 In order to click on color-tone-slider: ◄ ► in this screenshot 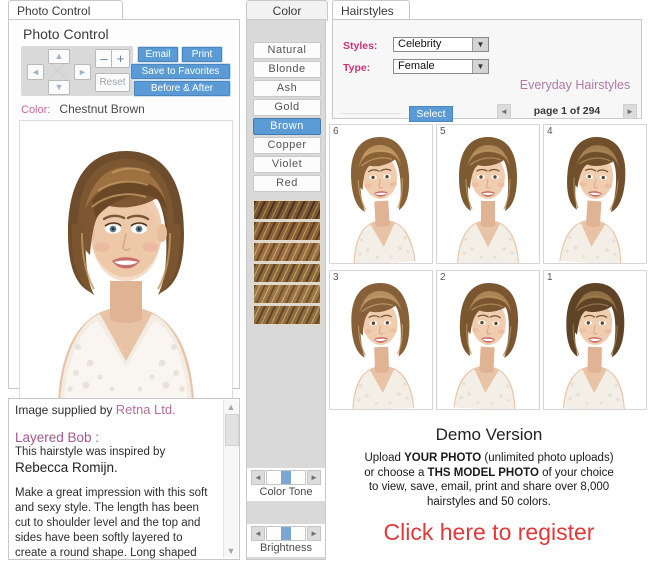, I will do `click(286, 477)`.